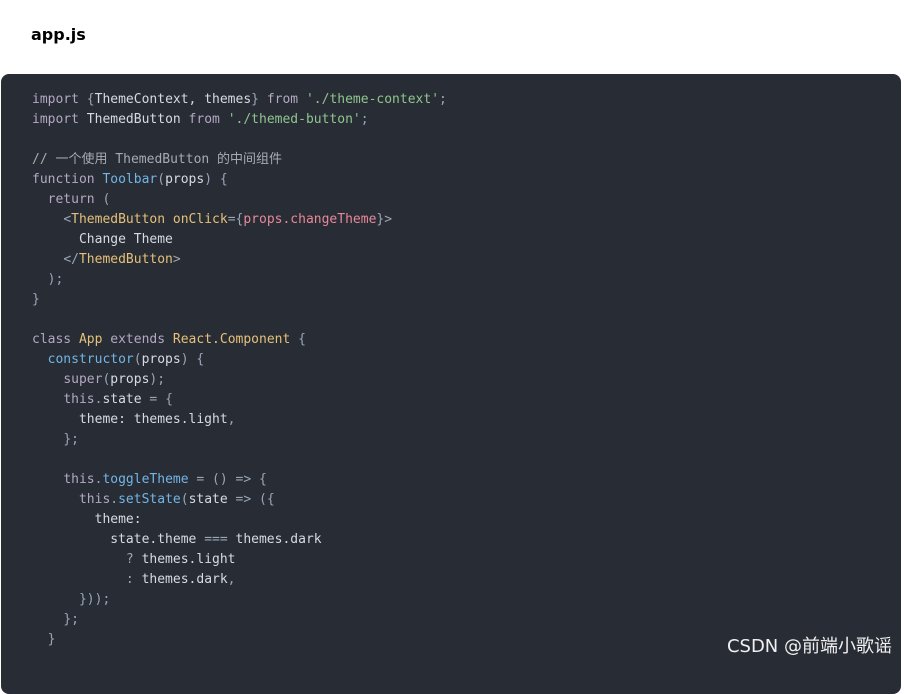 This screenshot has height=694, width=906. What do you see at coordinates (130, 179) in the screenshot?
I see `code-token: Toolbar` at bounding box center [130, 179].